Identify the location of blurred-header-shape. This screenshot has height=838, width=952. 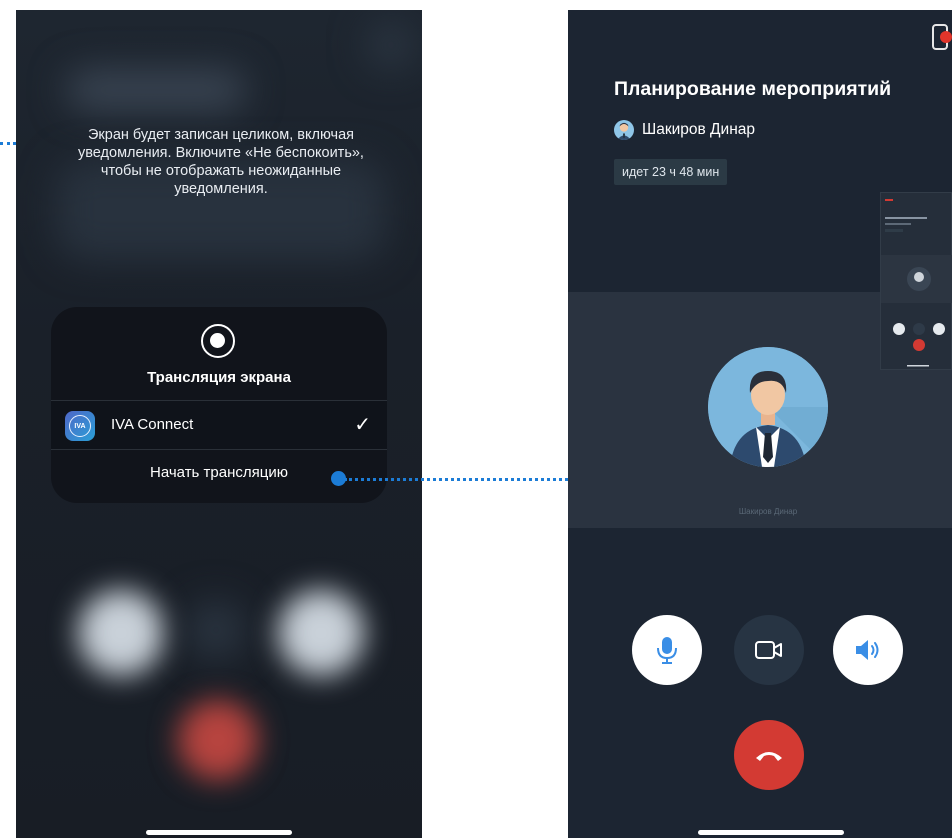
(156, 90).